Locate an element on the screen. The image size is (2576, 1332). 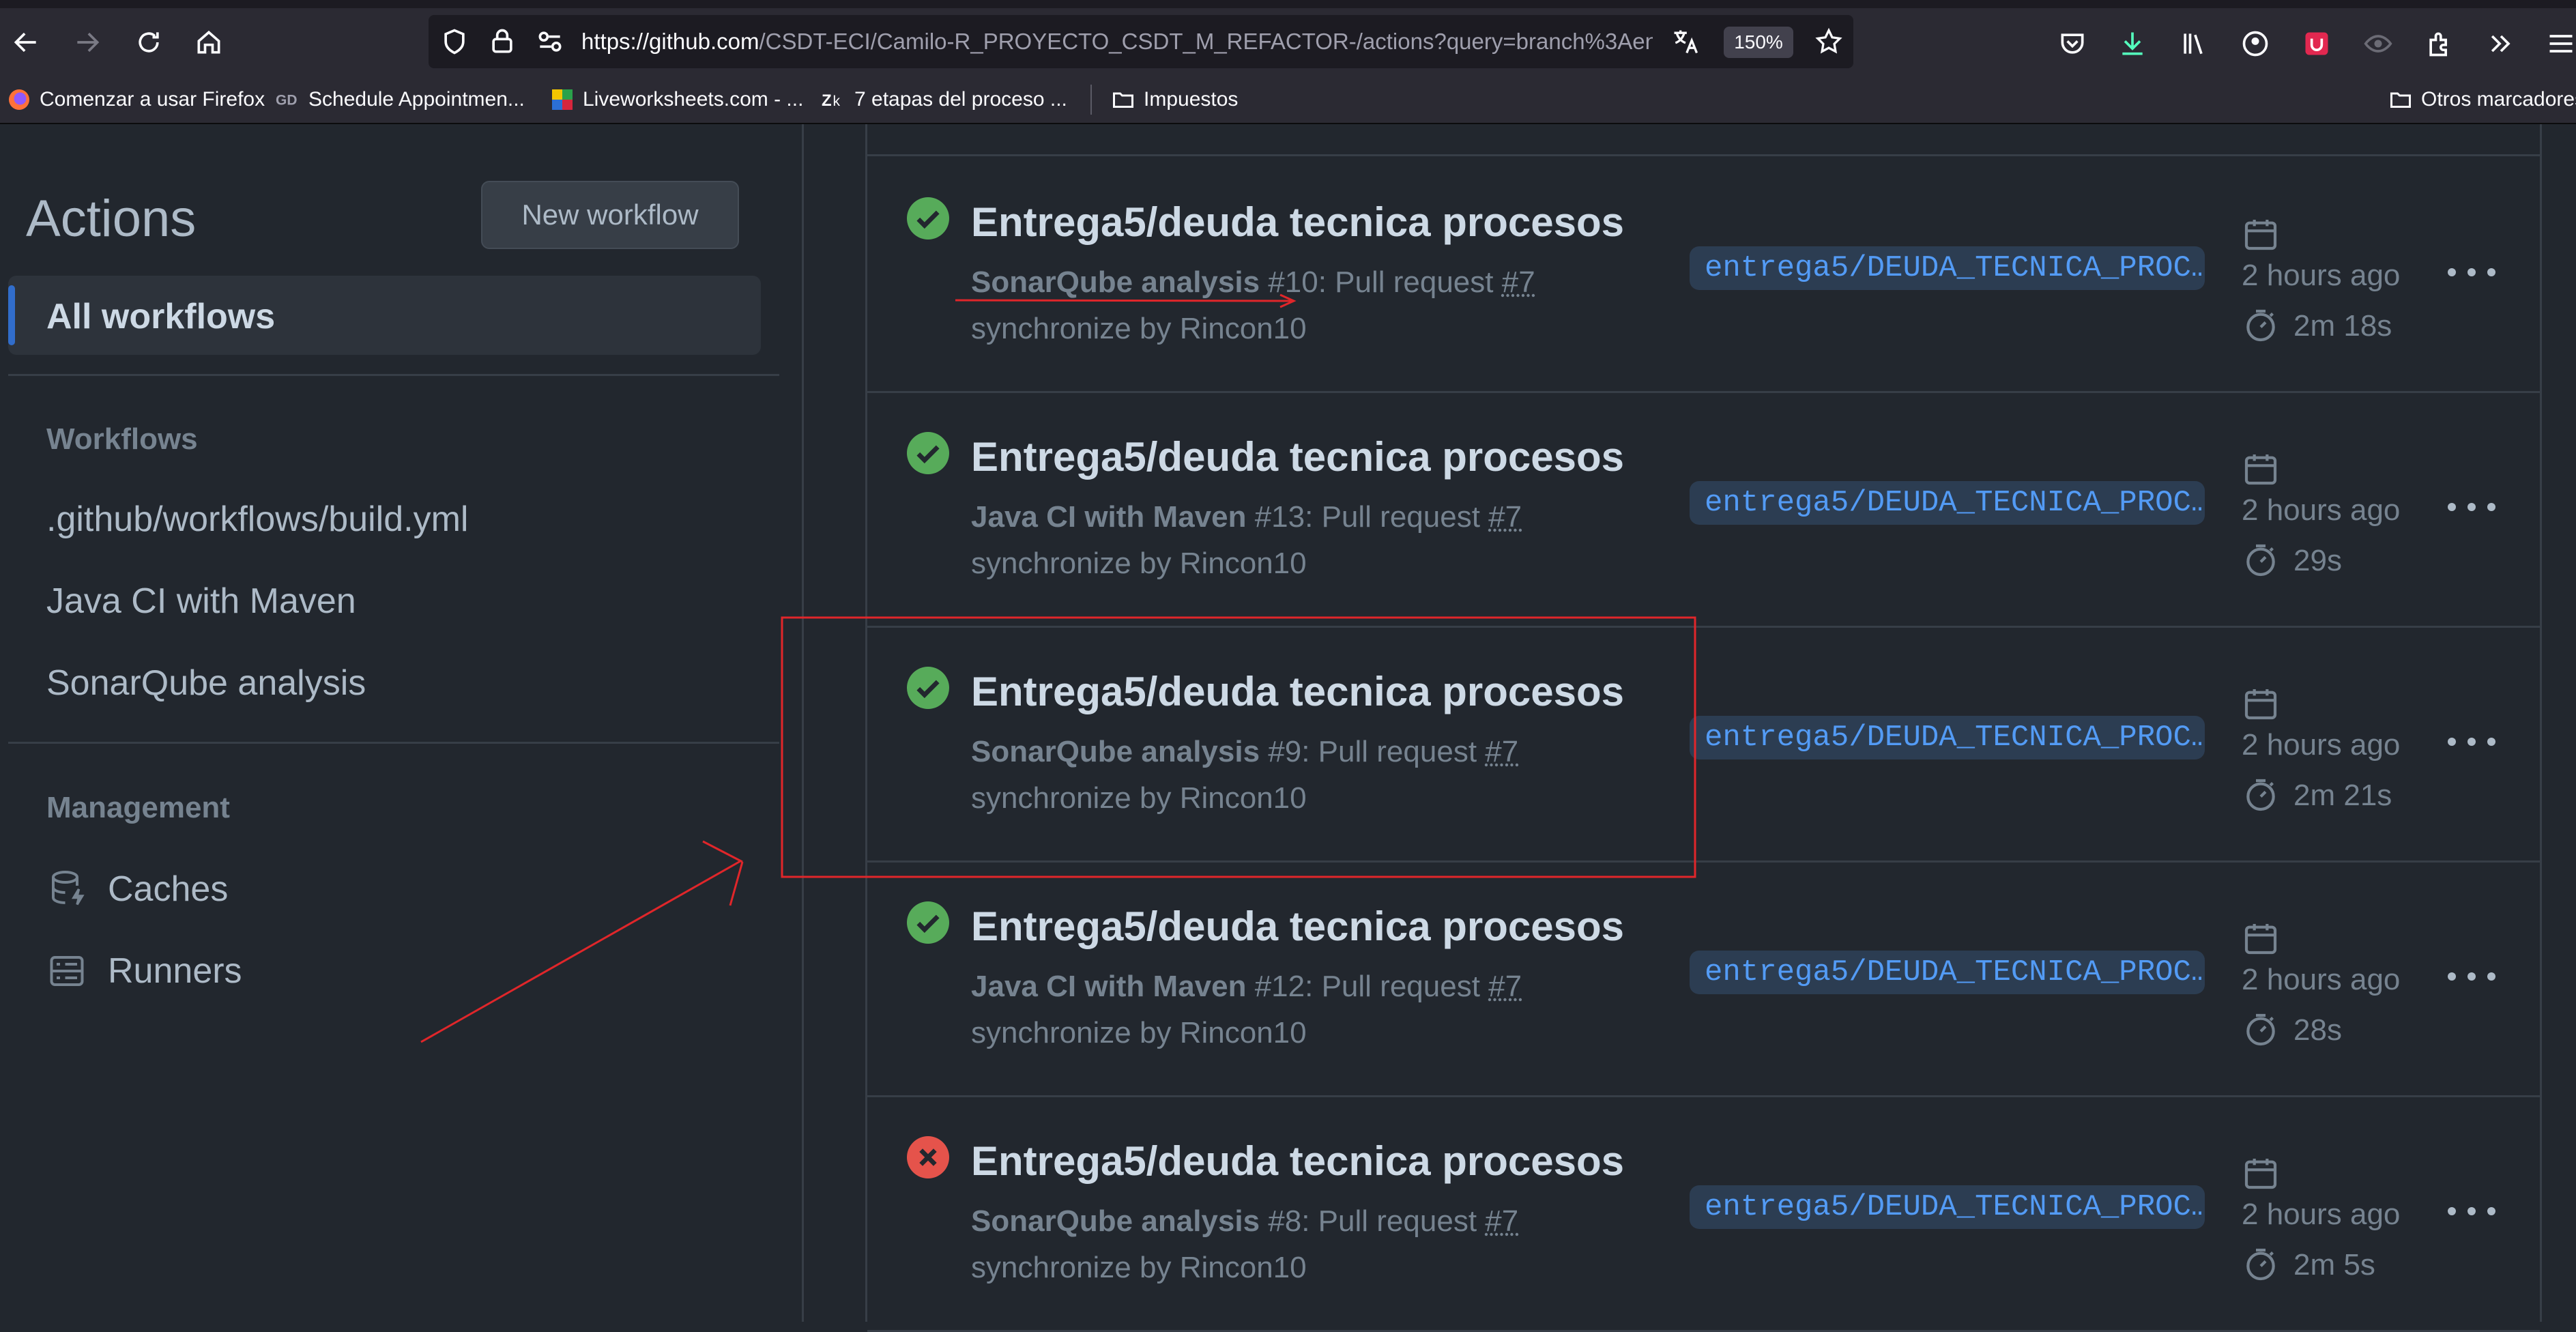
run-meta: Java CI with Maven #12: Pull request #7 is located at coordinates (1246, 987).